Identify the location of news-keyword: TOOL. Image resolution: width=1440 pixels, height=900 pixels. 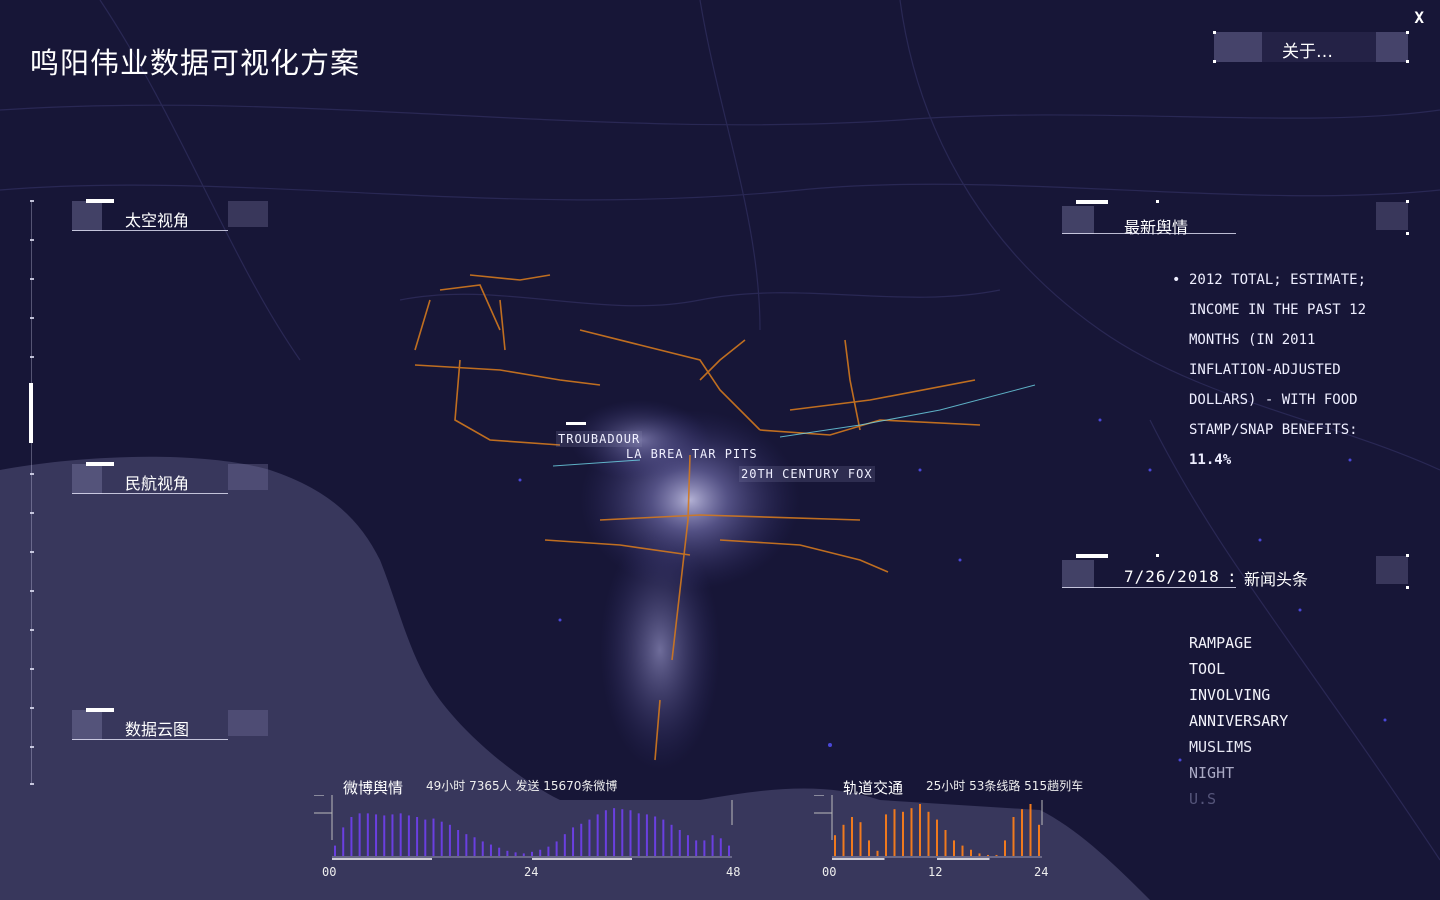
(1238, 669).